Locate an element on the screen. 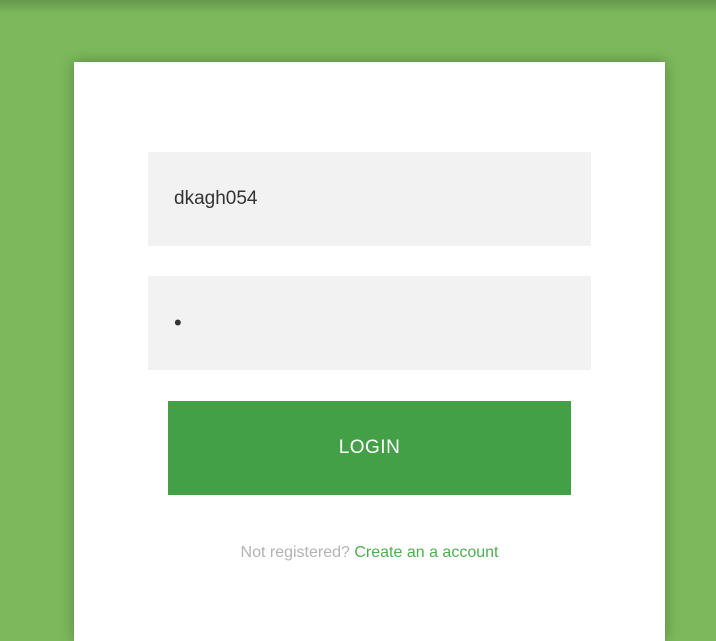 The height and width of the screenshot is (641, 716). register-prompt-line: Not registered? Create an a account is located at coordinates (369, 553).